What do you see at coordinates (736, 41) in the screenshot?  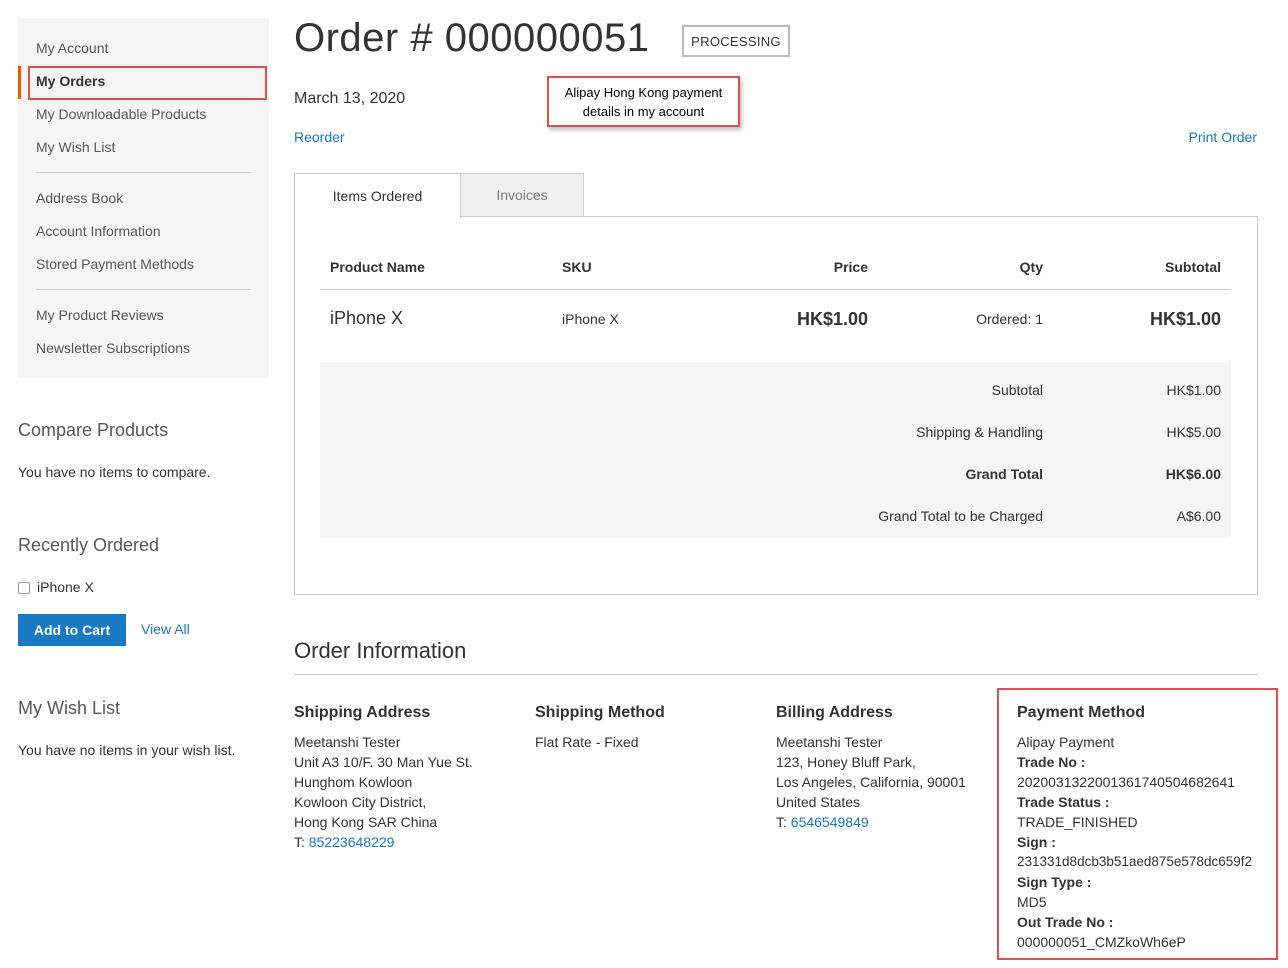 I see `status-badge: PROCESSING` at bounding box center [736, 41].